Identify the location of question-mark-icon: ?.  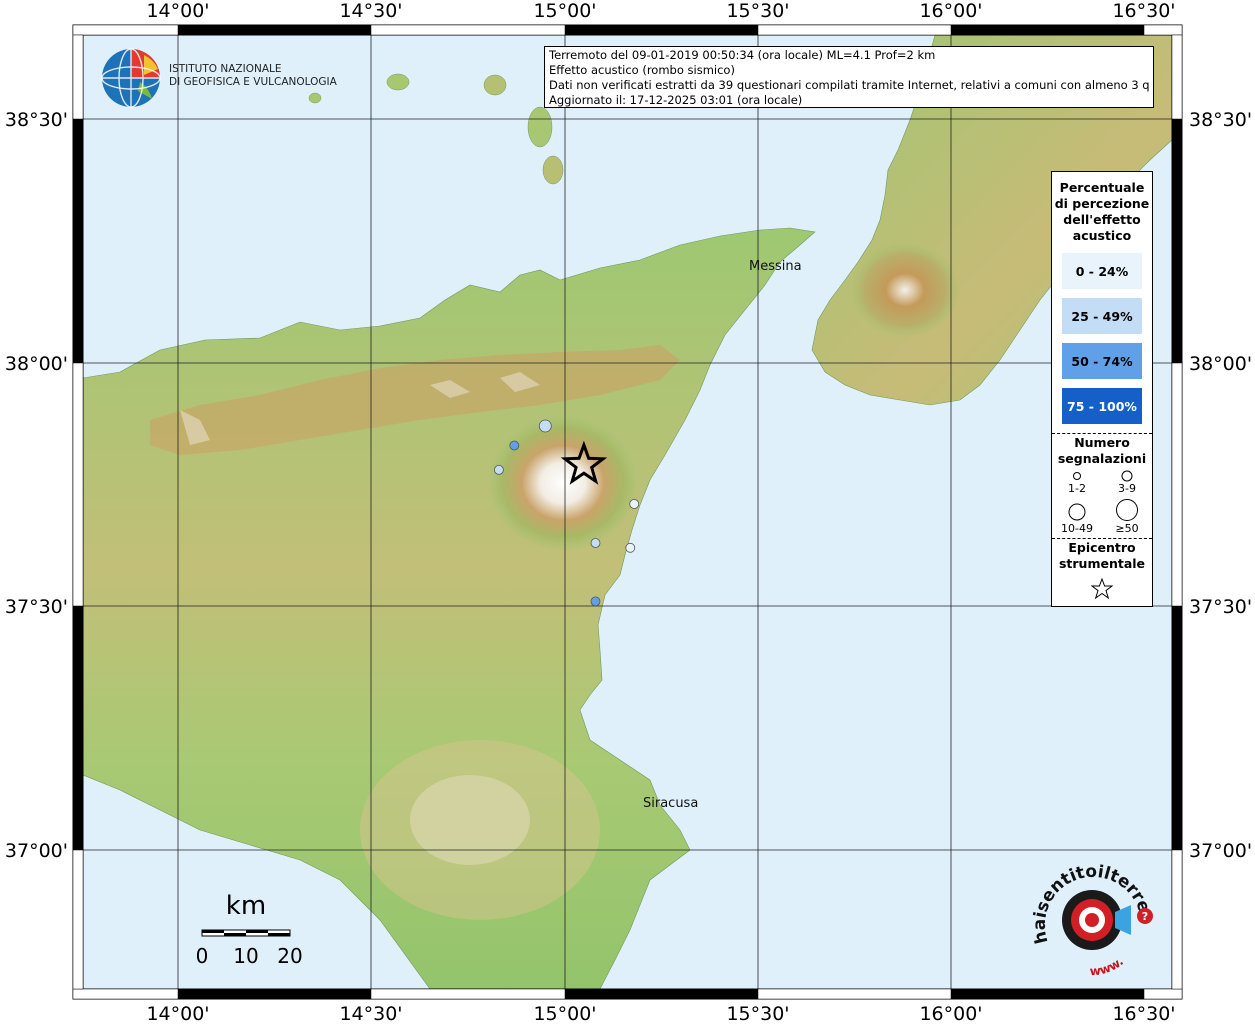
(1145, 916).